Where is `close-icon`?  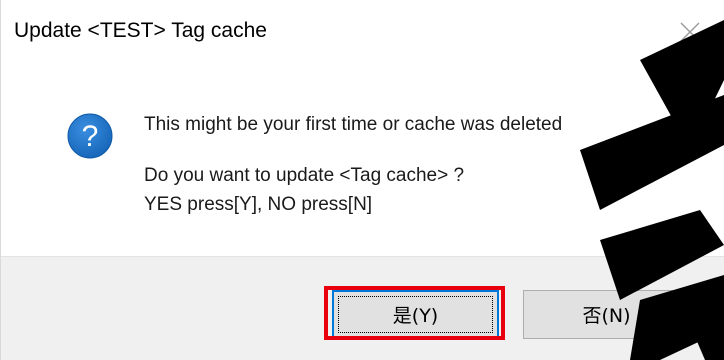 close-icon is located at coordinates (690, 32).